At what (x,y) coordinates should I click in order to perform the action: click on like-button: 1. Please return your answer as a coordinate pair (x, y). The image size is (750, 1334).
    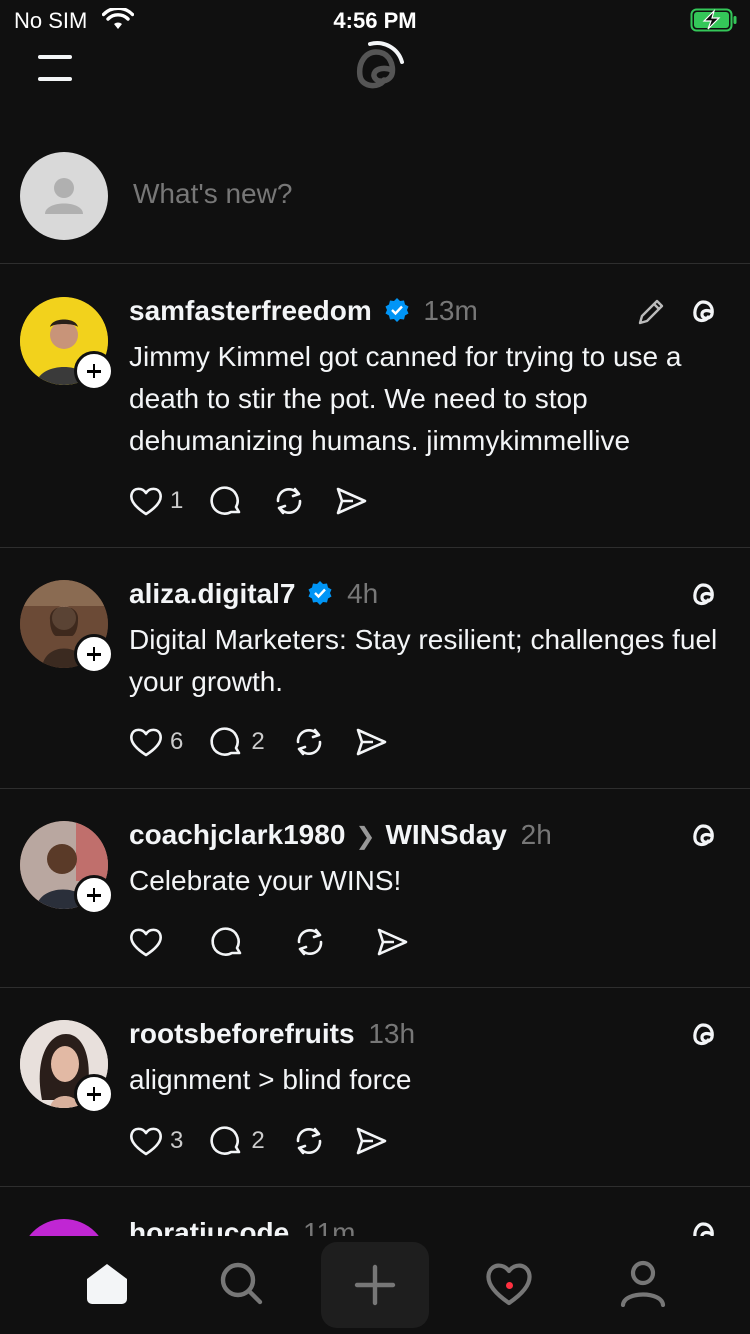
    Looking at the image, I should click on (155, 501).